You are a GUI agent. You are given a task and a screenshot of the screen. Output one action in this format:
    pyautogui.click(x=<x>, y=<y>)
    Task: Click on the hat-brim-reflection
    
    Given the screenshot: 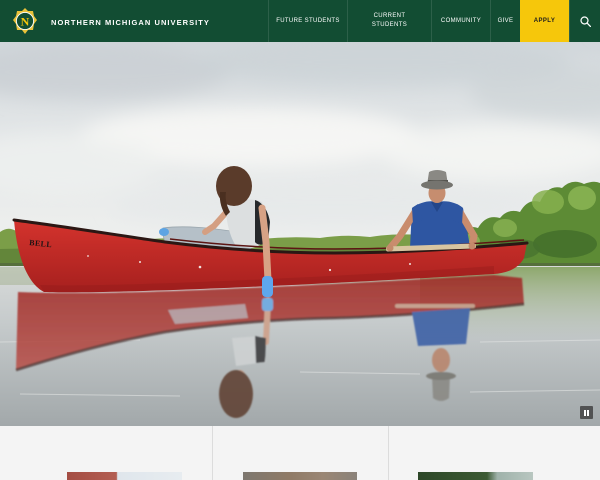 What is the action you would take?
    pyautogui.click(x=441, y=376)
    